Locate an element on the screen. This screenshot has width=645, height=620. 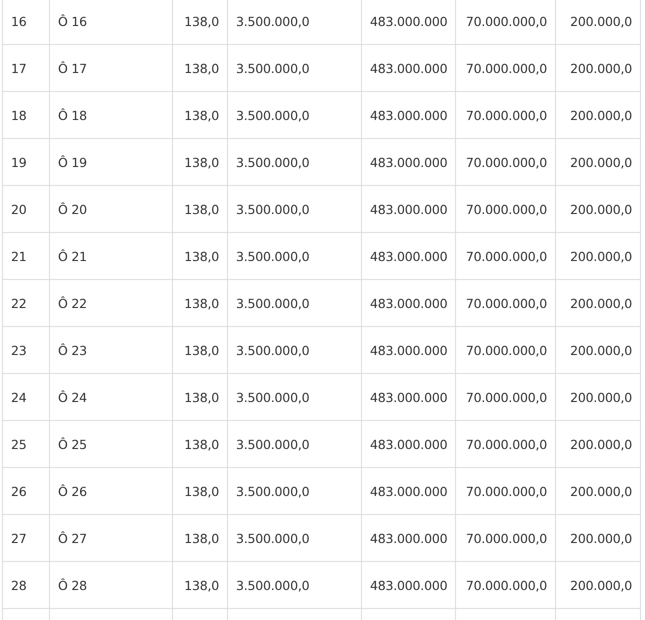
table-cell: 23 is located at coordinates (26, 350).